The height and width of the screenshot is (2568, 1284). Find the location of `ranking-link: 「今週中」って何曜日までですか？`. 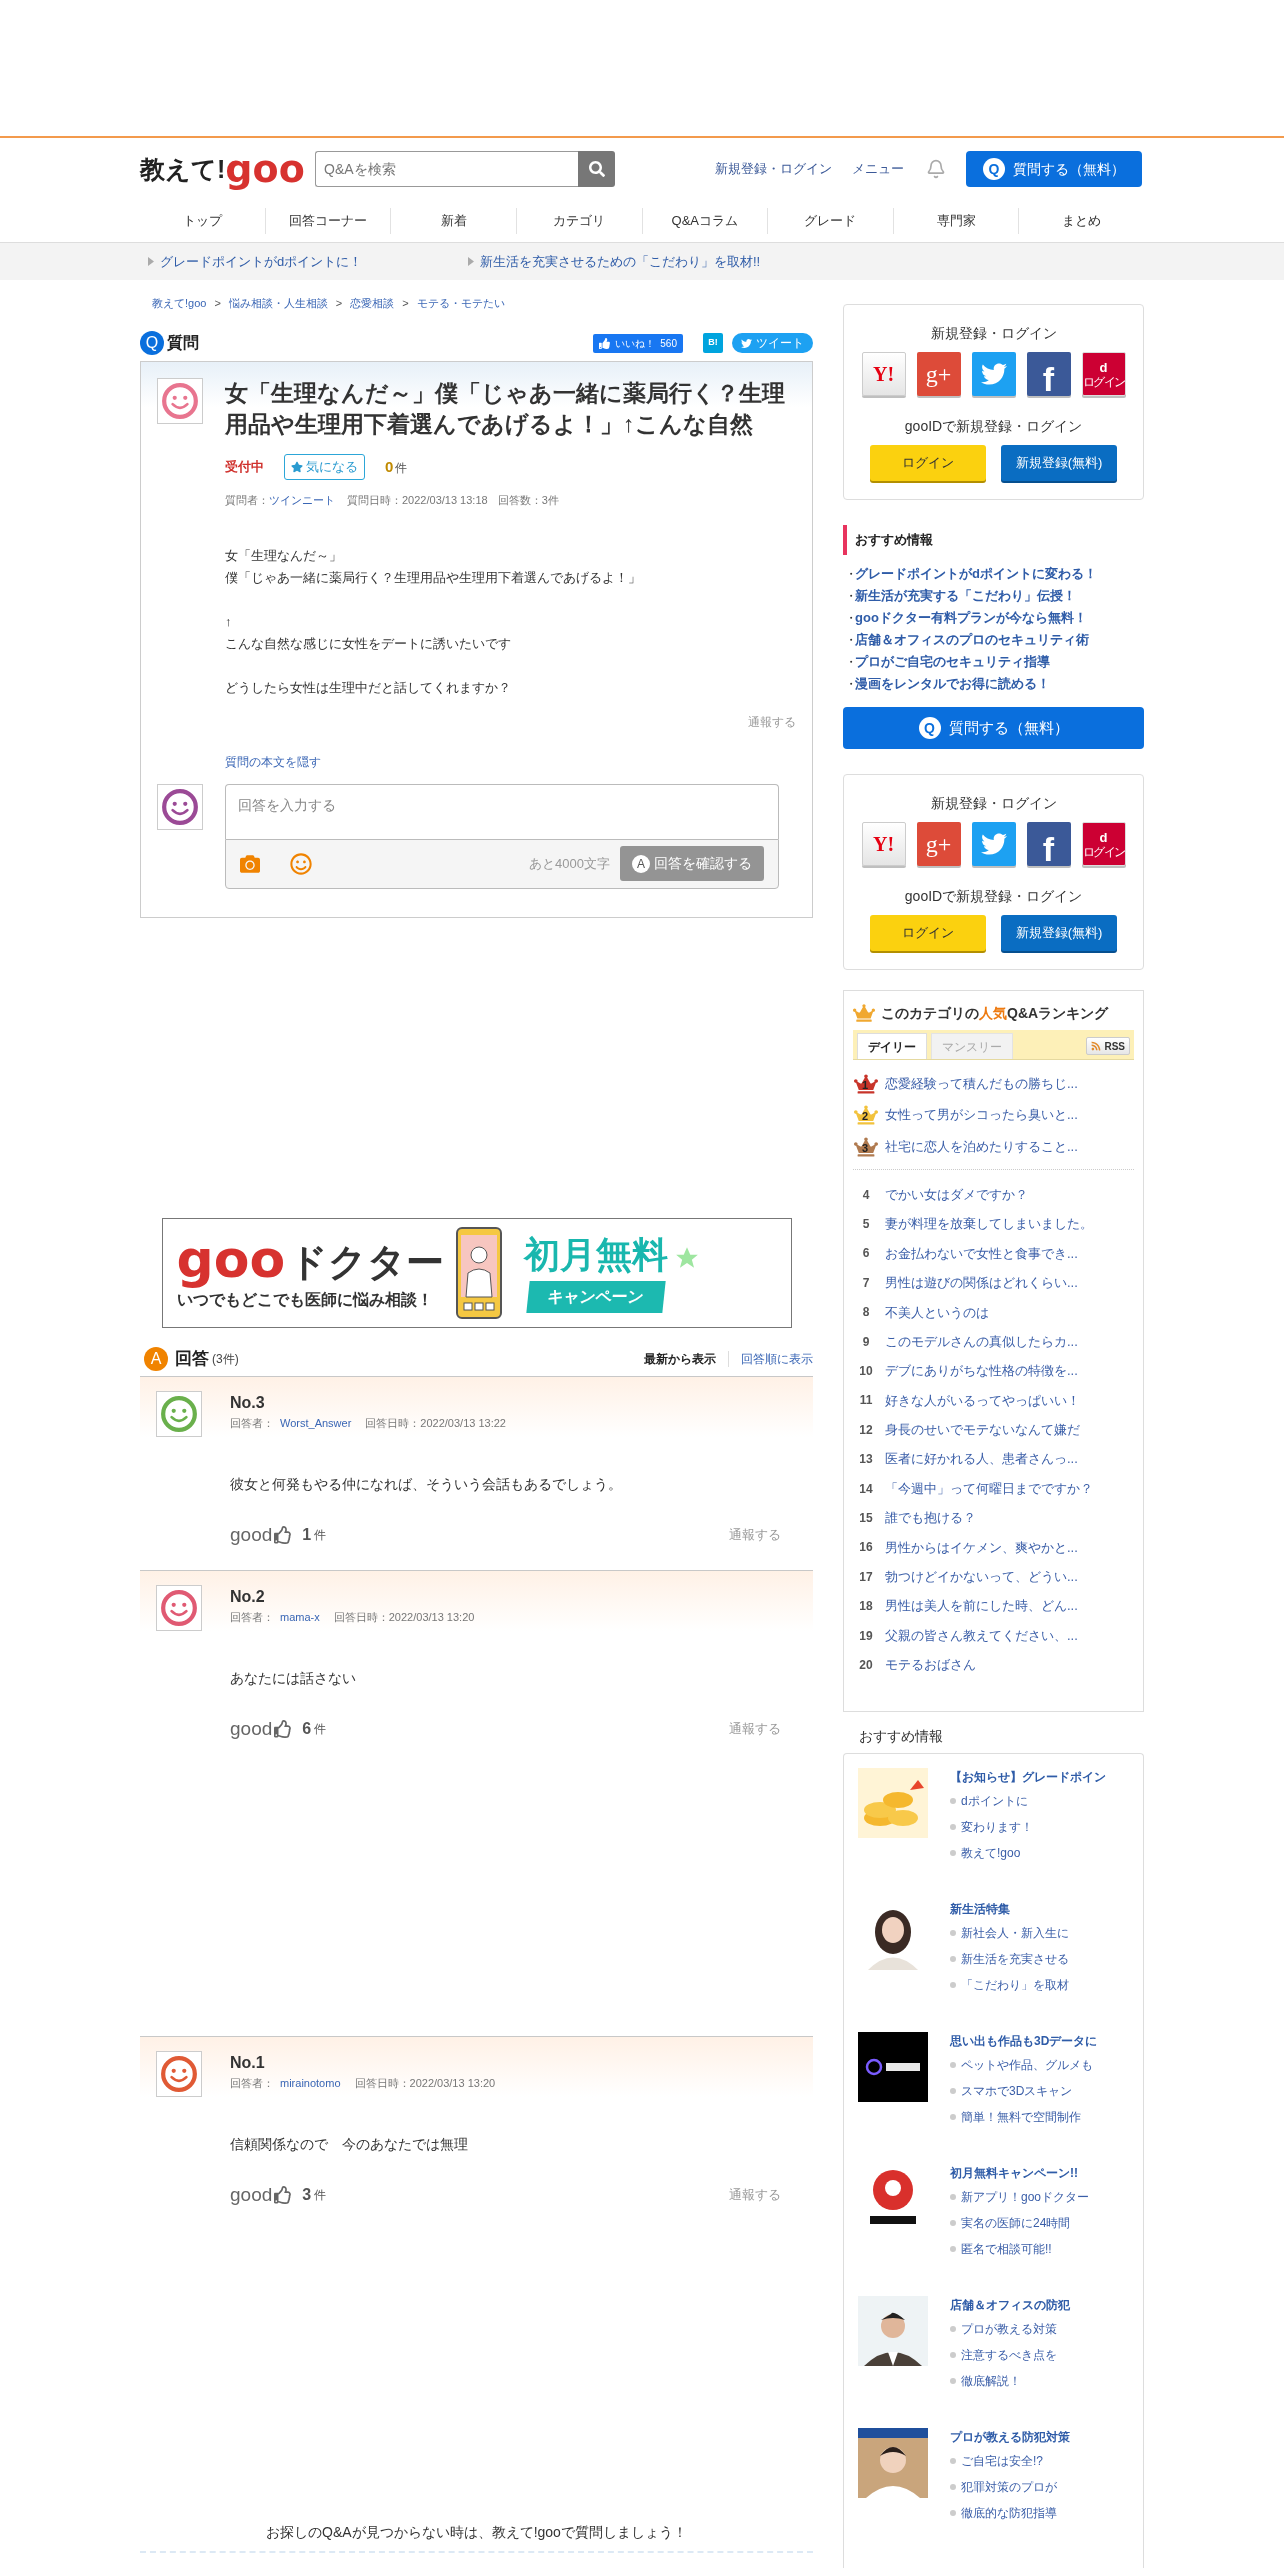

ranking-link: 「今週中」って何曜日までですか？ is located at coordinates (989, 1488).